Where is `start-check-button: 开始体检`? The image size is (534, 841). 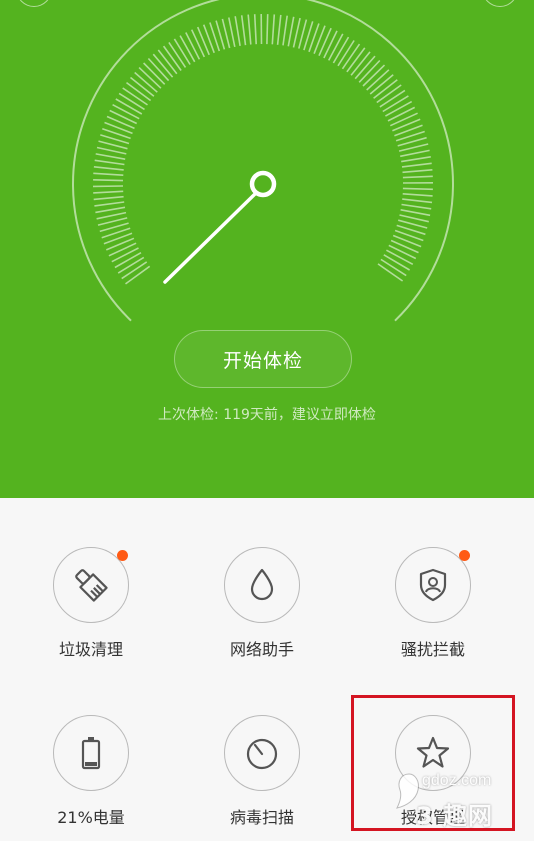 start-check-button: 开始体检 is located at coordinates (263, 359).